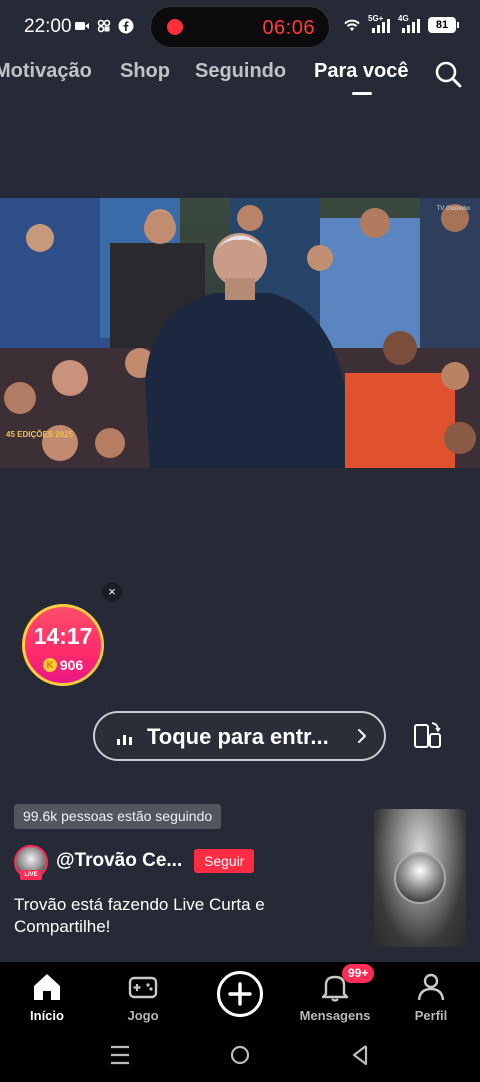  I want to click on tab-shop: Shop, so click(145, 71).